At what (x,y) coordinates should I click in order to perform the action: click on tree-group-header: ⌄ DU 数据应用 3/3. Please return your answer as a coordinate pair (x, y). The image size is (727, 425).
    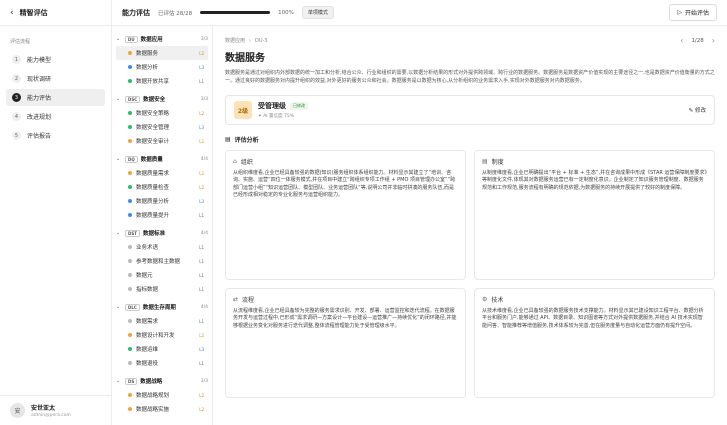
    Looking at the image, I should click on (162, 39).